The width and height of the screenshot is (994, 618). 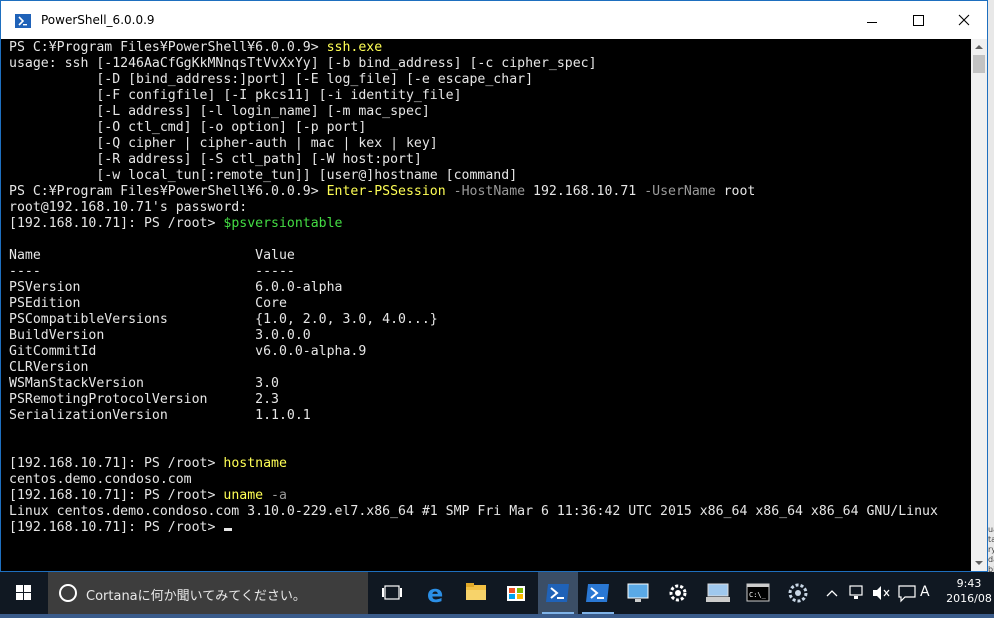 What do you see at coordinates (473, 464) in the screenshot?
I see `console-line: [192.168.10.71]: PS /root> hostname` at bounding box center [473, 464].